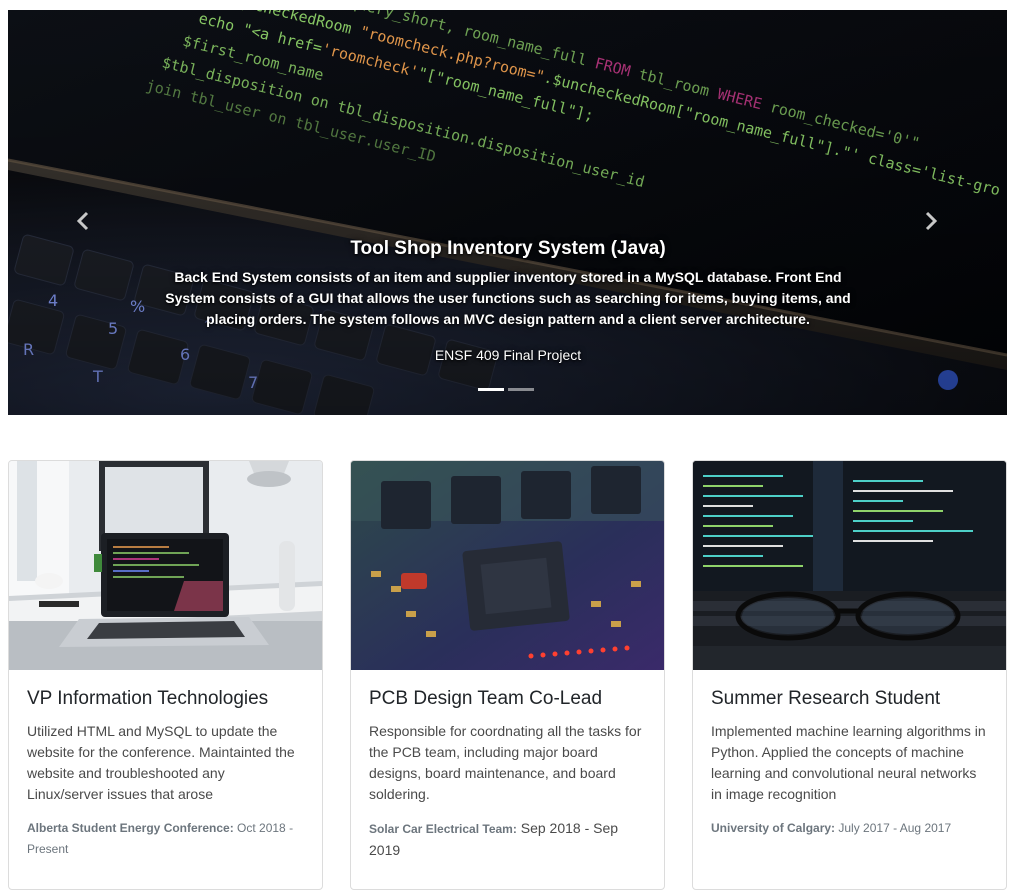 The width and height of the screenshot is (1019, 890). What do you see at coordinates (826, 698) in the screenshot?
I see `card-title: Summer Research Student` at bounding box center [826, 698].